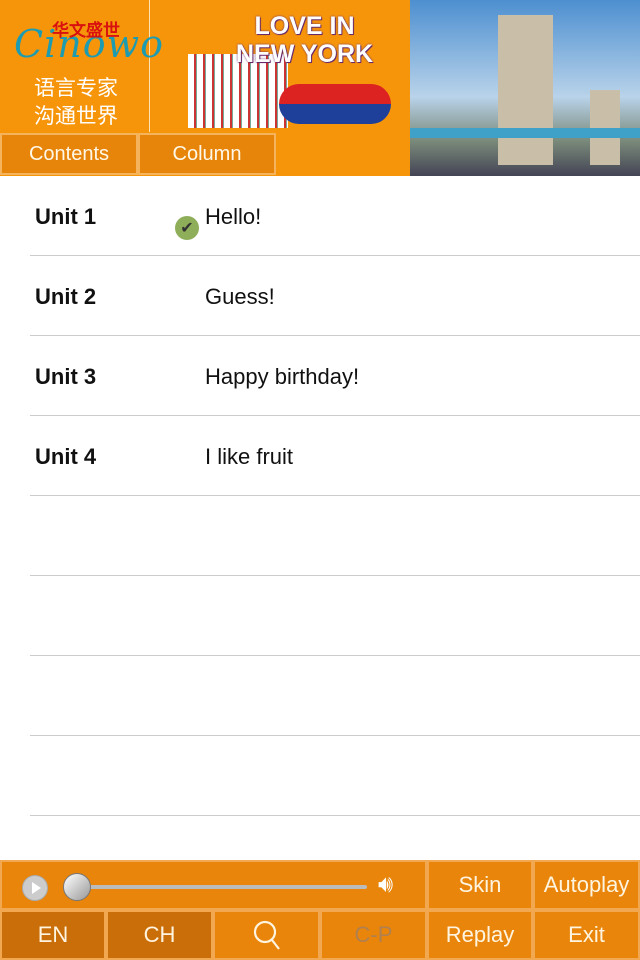 The width and height of the screenshot is (640, 960). I want to click on search-icon, so click(266, 935).